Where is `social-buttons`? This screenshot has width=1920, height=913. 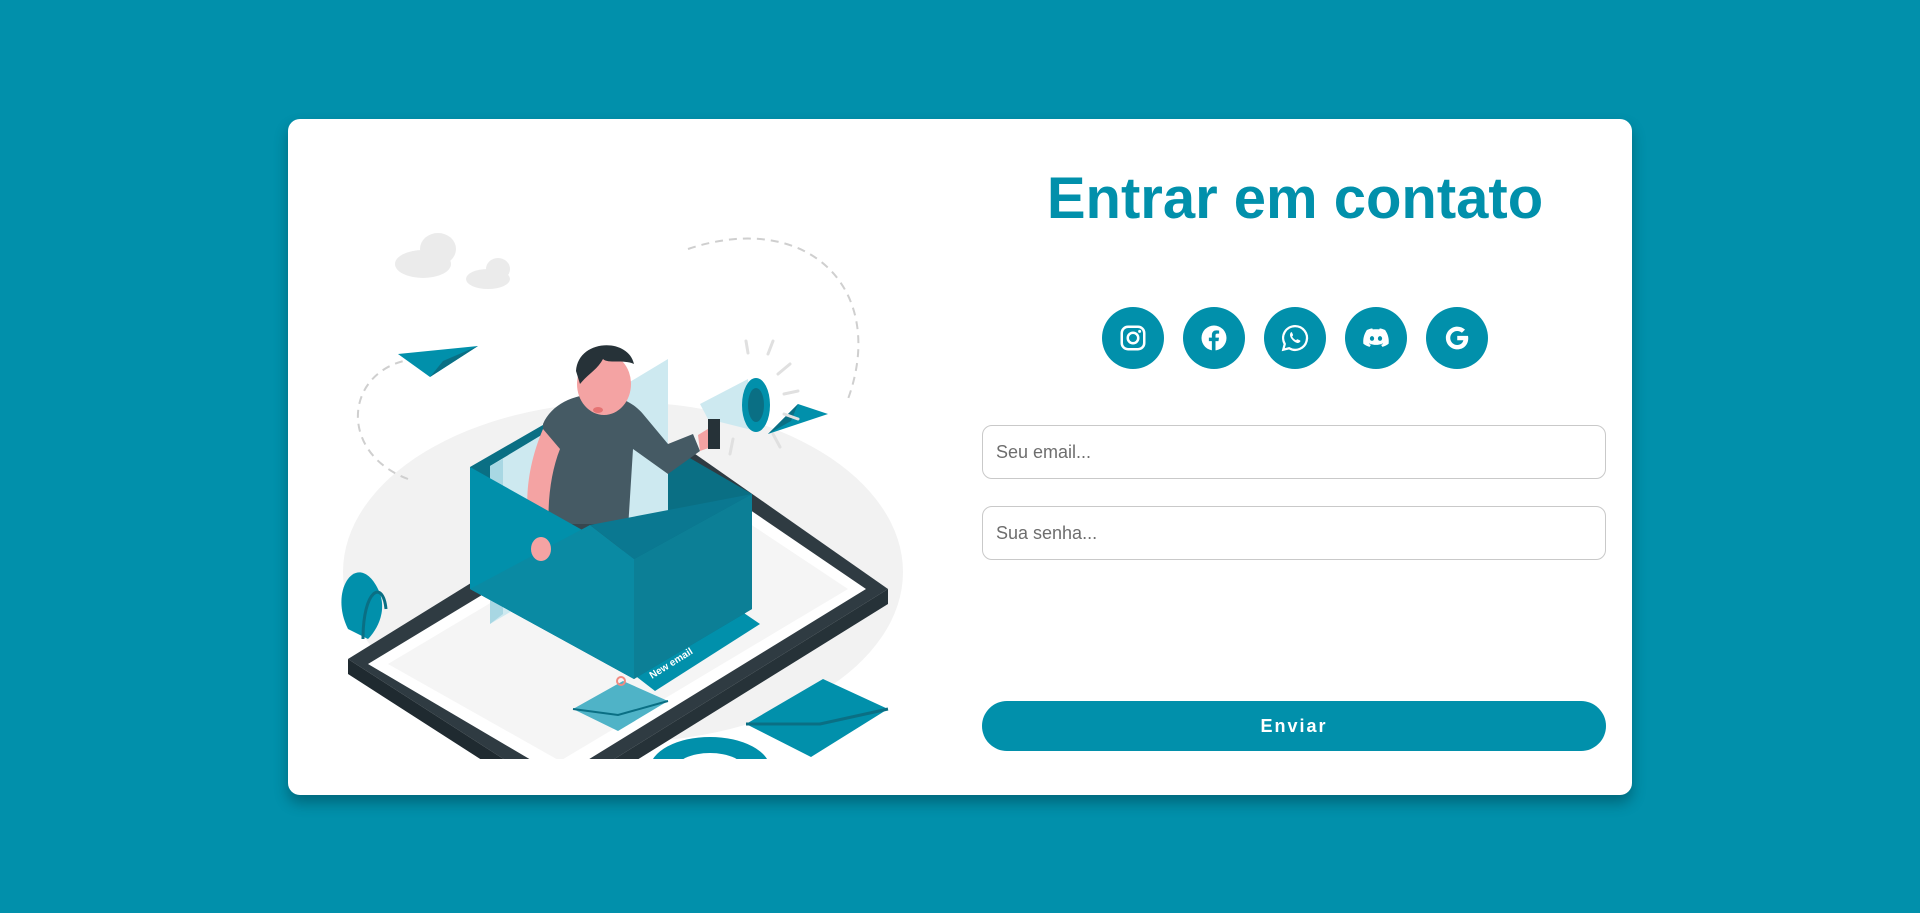
social-buttons is located at coordinates (1295, 338).